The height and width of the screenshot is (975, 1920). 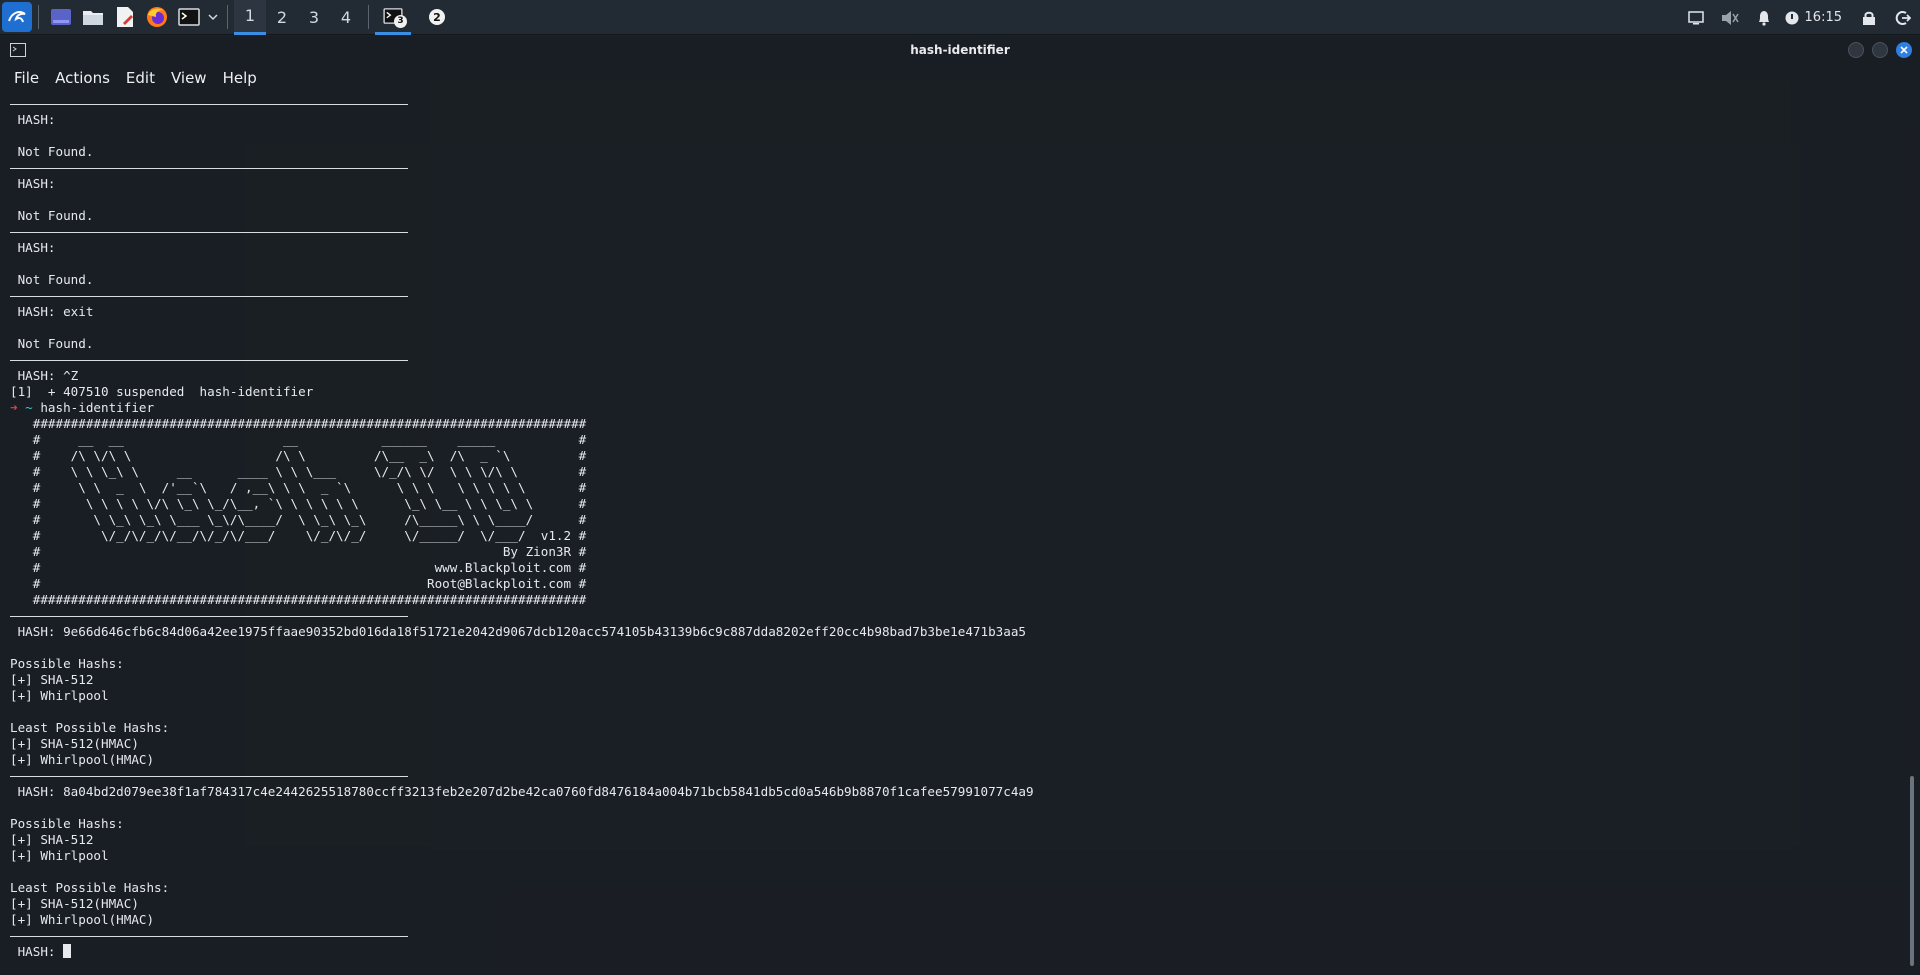 What do you see at coordinates (1904, 50) in the screenshot?
I see `close-button` at bounding box center [1904, 50].